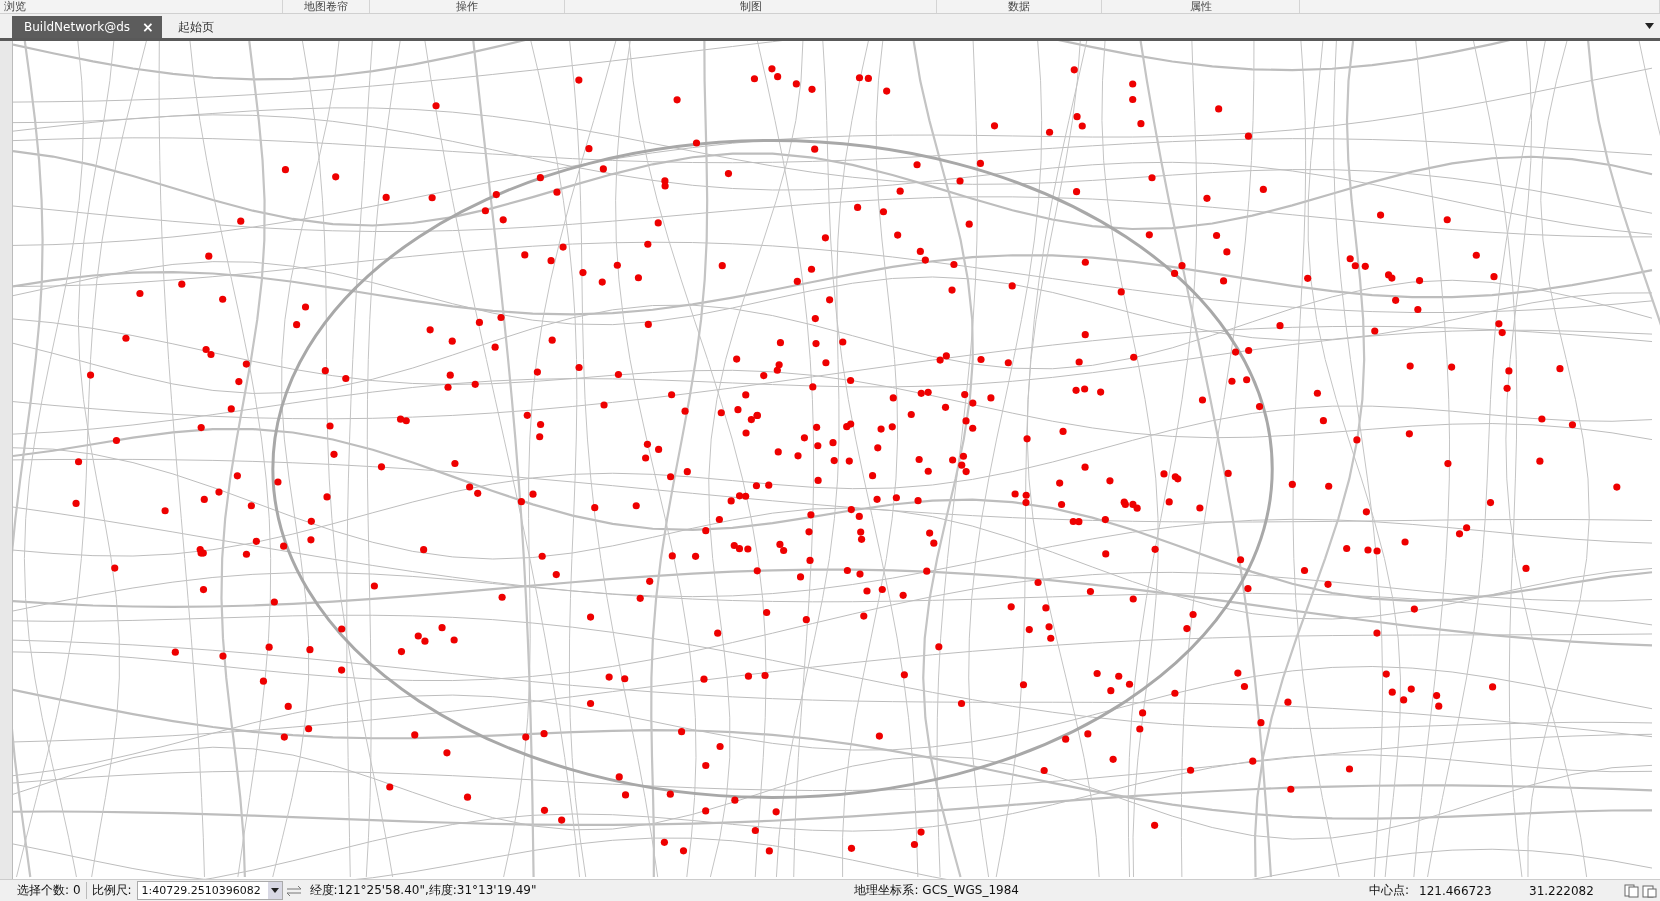 The height and width of the screenshot is (901, 1660). I want to click on scale-label: 比例尺:, so click(111, 890).